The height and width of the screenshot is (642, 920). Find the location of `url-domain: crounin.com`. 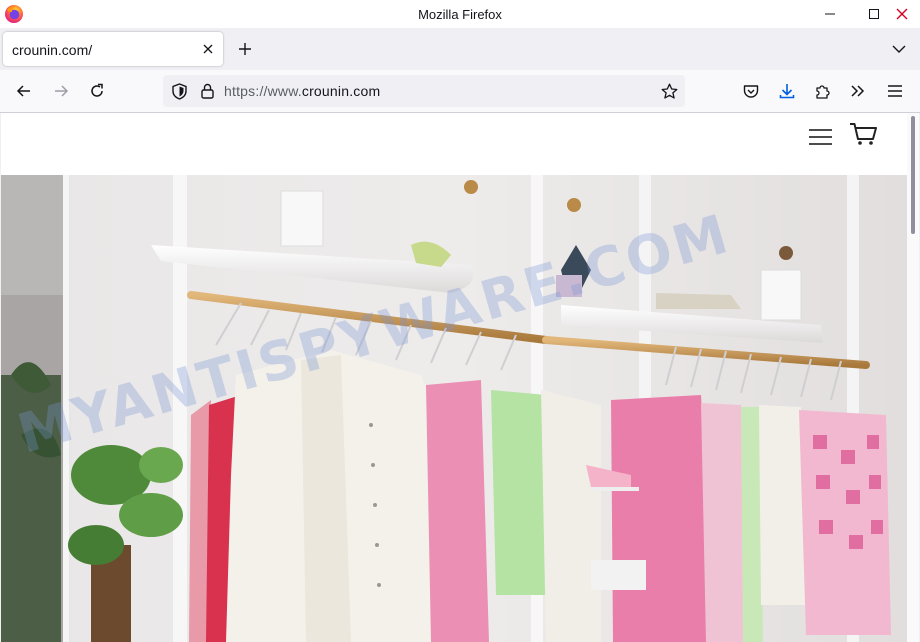

url-domain: crounin.com is located at coordinates (341, 91).